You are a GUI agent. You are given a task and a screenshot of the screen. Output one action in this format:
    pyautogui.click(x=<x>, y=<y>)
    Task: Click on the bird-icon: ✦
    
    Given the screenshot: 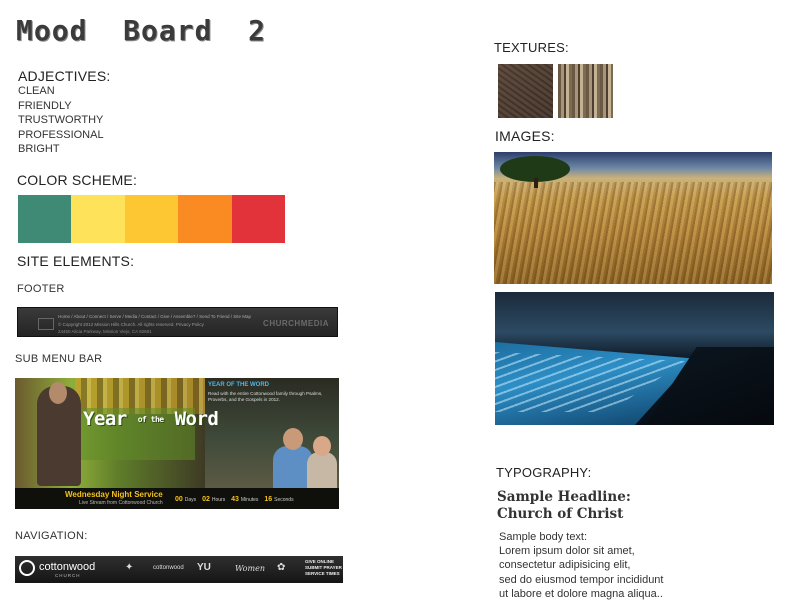 What is the action you would take?
    pyautogui.click(x=129, y=567)
    